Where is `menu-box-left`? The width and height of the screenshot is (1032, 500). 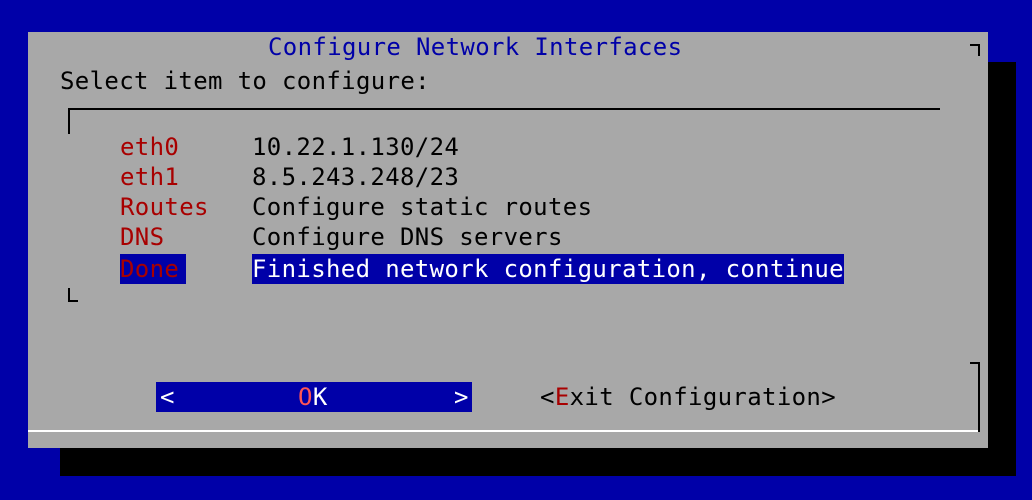
menu-box-left is located at coordinates (69, 121).